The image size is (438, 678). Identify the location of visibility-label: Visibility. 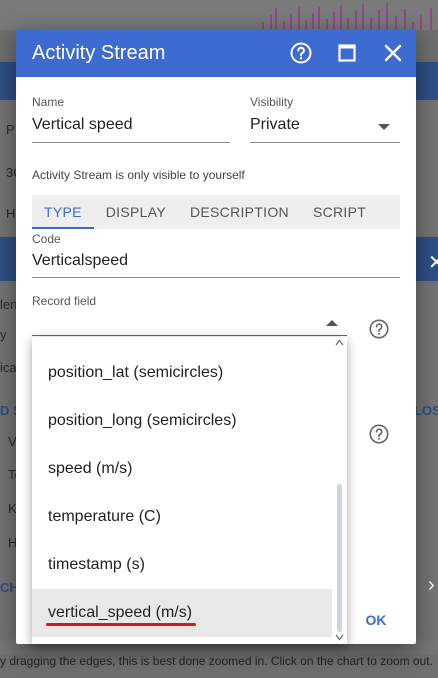
(272, 102).